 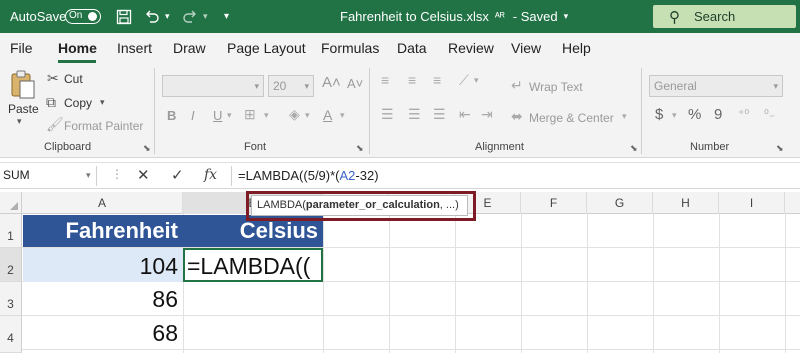 I want to click on tab-file: File, so click(x=21, y=48).